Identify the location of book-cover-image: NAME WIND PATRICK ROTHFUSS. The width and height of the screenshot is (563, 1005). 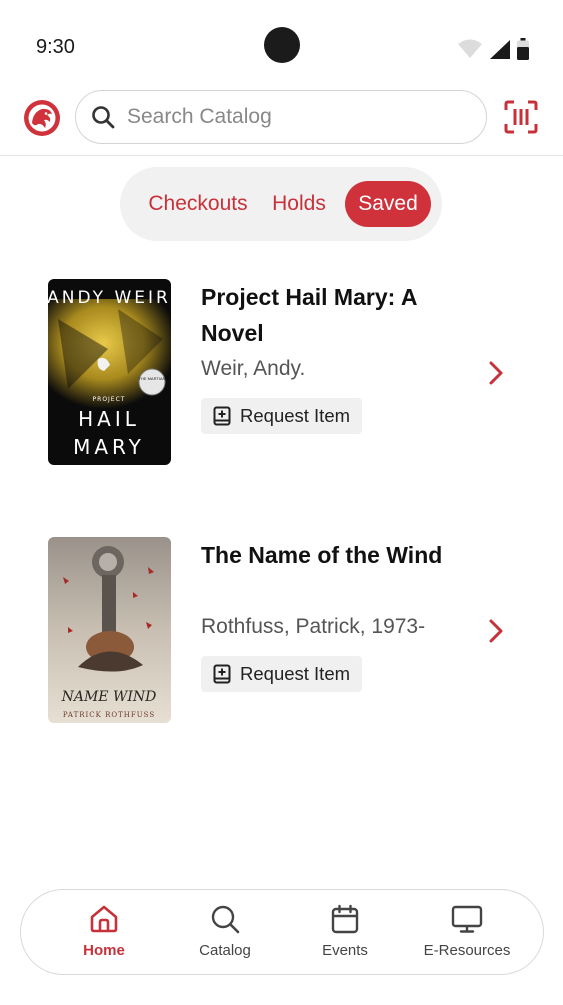
(109, 630).